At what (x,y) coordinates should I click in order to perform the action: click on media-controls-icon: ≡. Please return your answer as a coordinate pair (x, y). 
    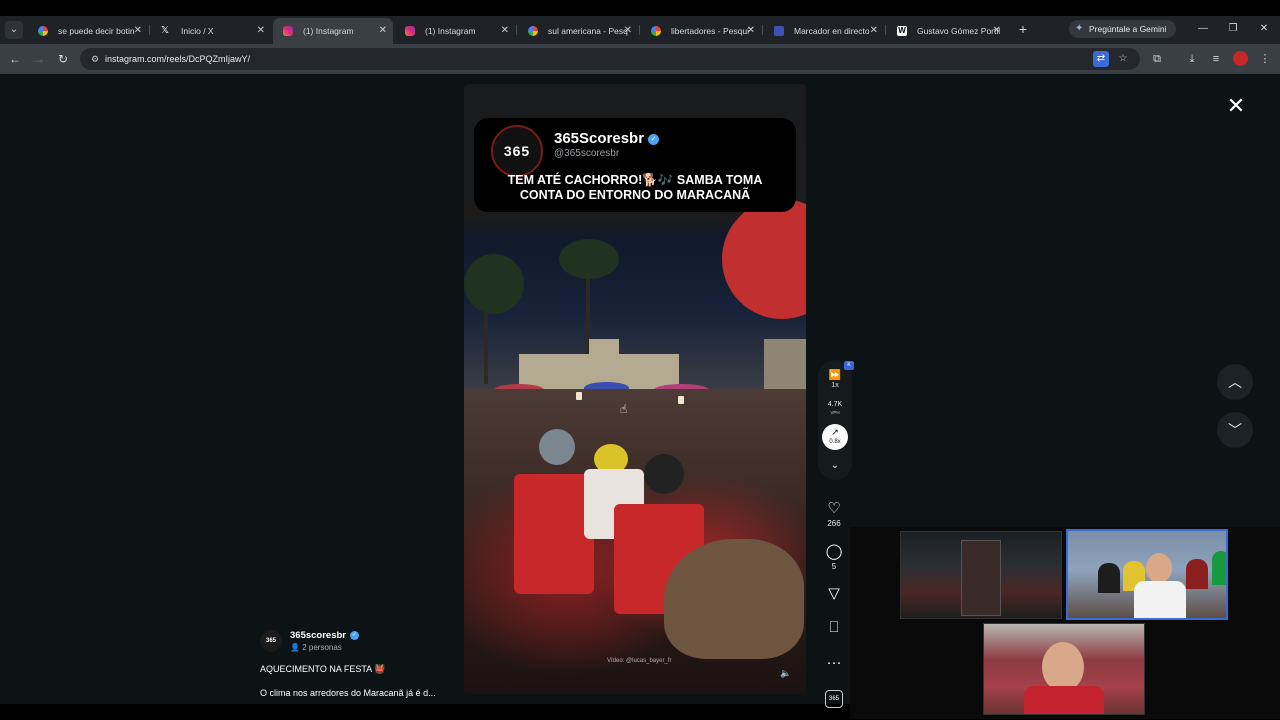
    Looking at the image, I should click on (1216, 59).